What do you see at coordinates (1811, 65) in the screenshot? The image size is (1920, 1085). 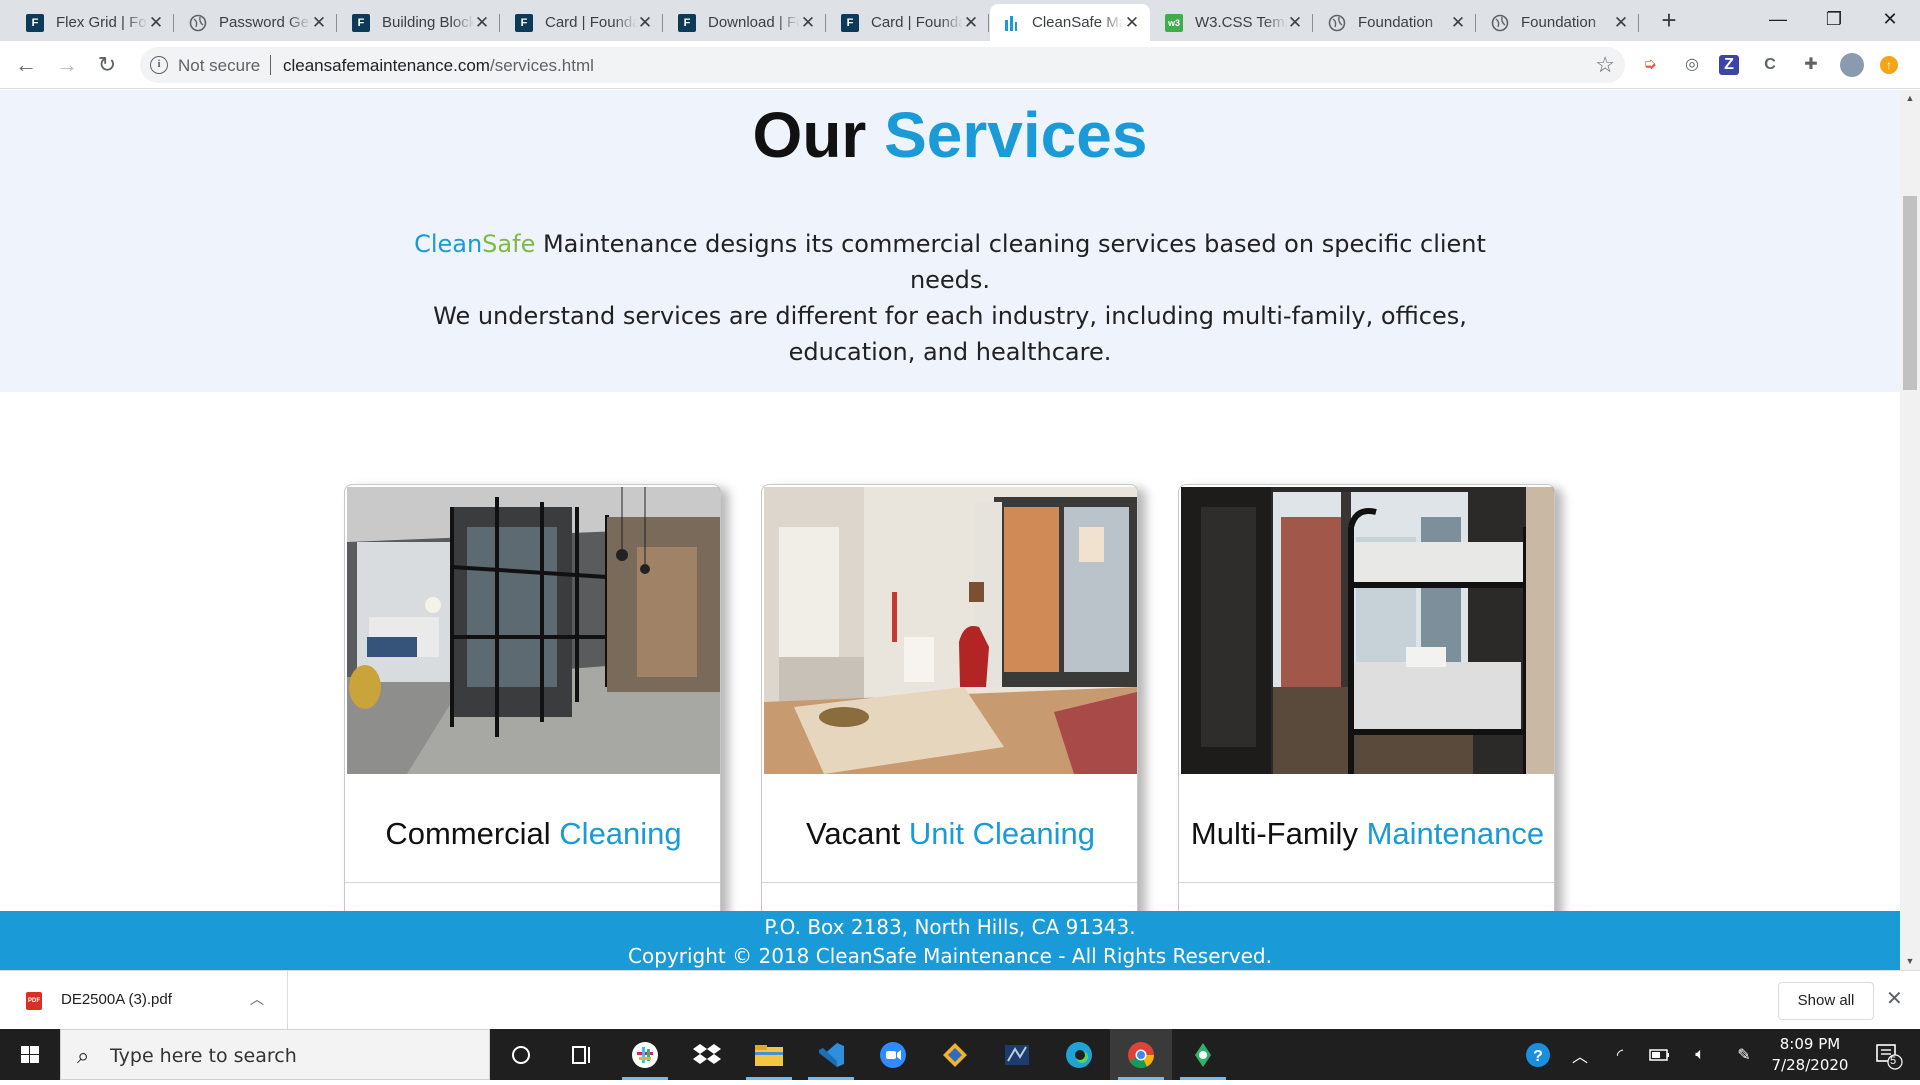 I see `extensions-puzzle-icon: ✚` at bounding box center [1811, 65].